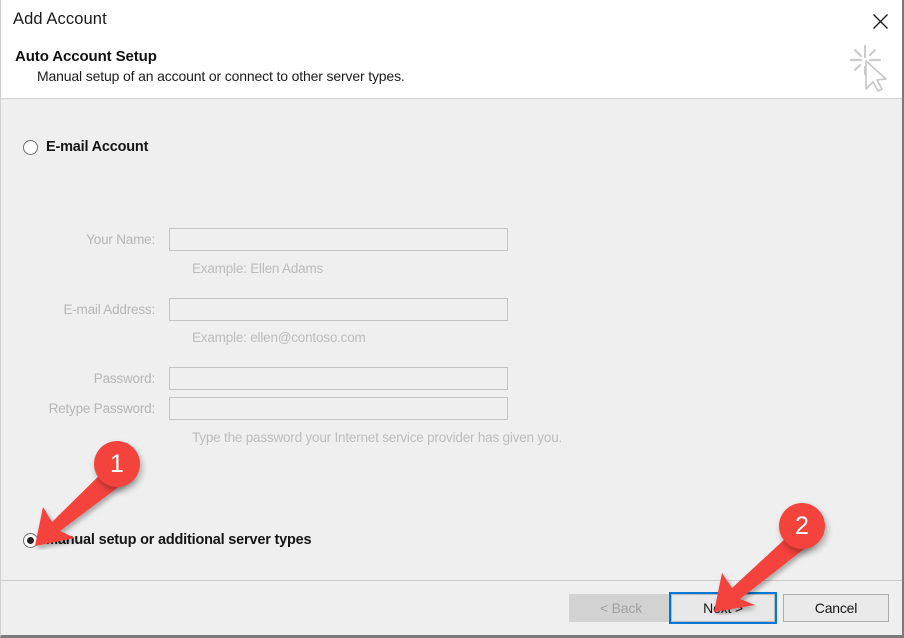 The height and width of the screenshot is (638, 904). I want to click on radio-manual-setup-label: Manual setup or additional server types, so click(179, 540).